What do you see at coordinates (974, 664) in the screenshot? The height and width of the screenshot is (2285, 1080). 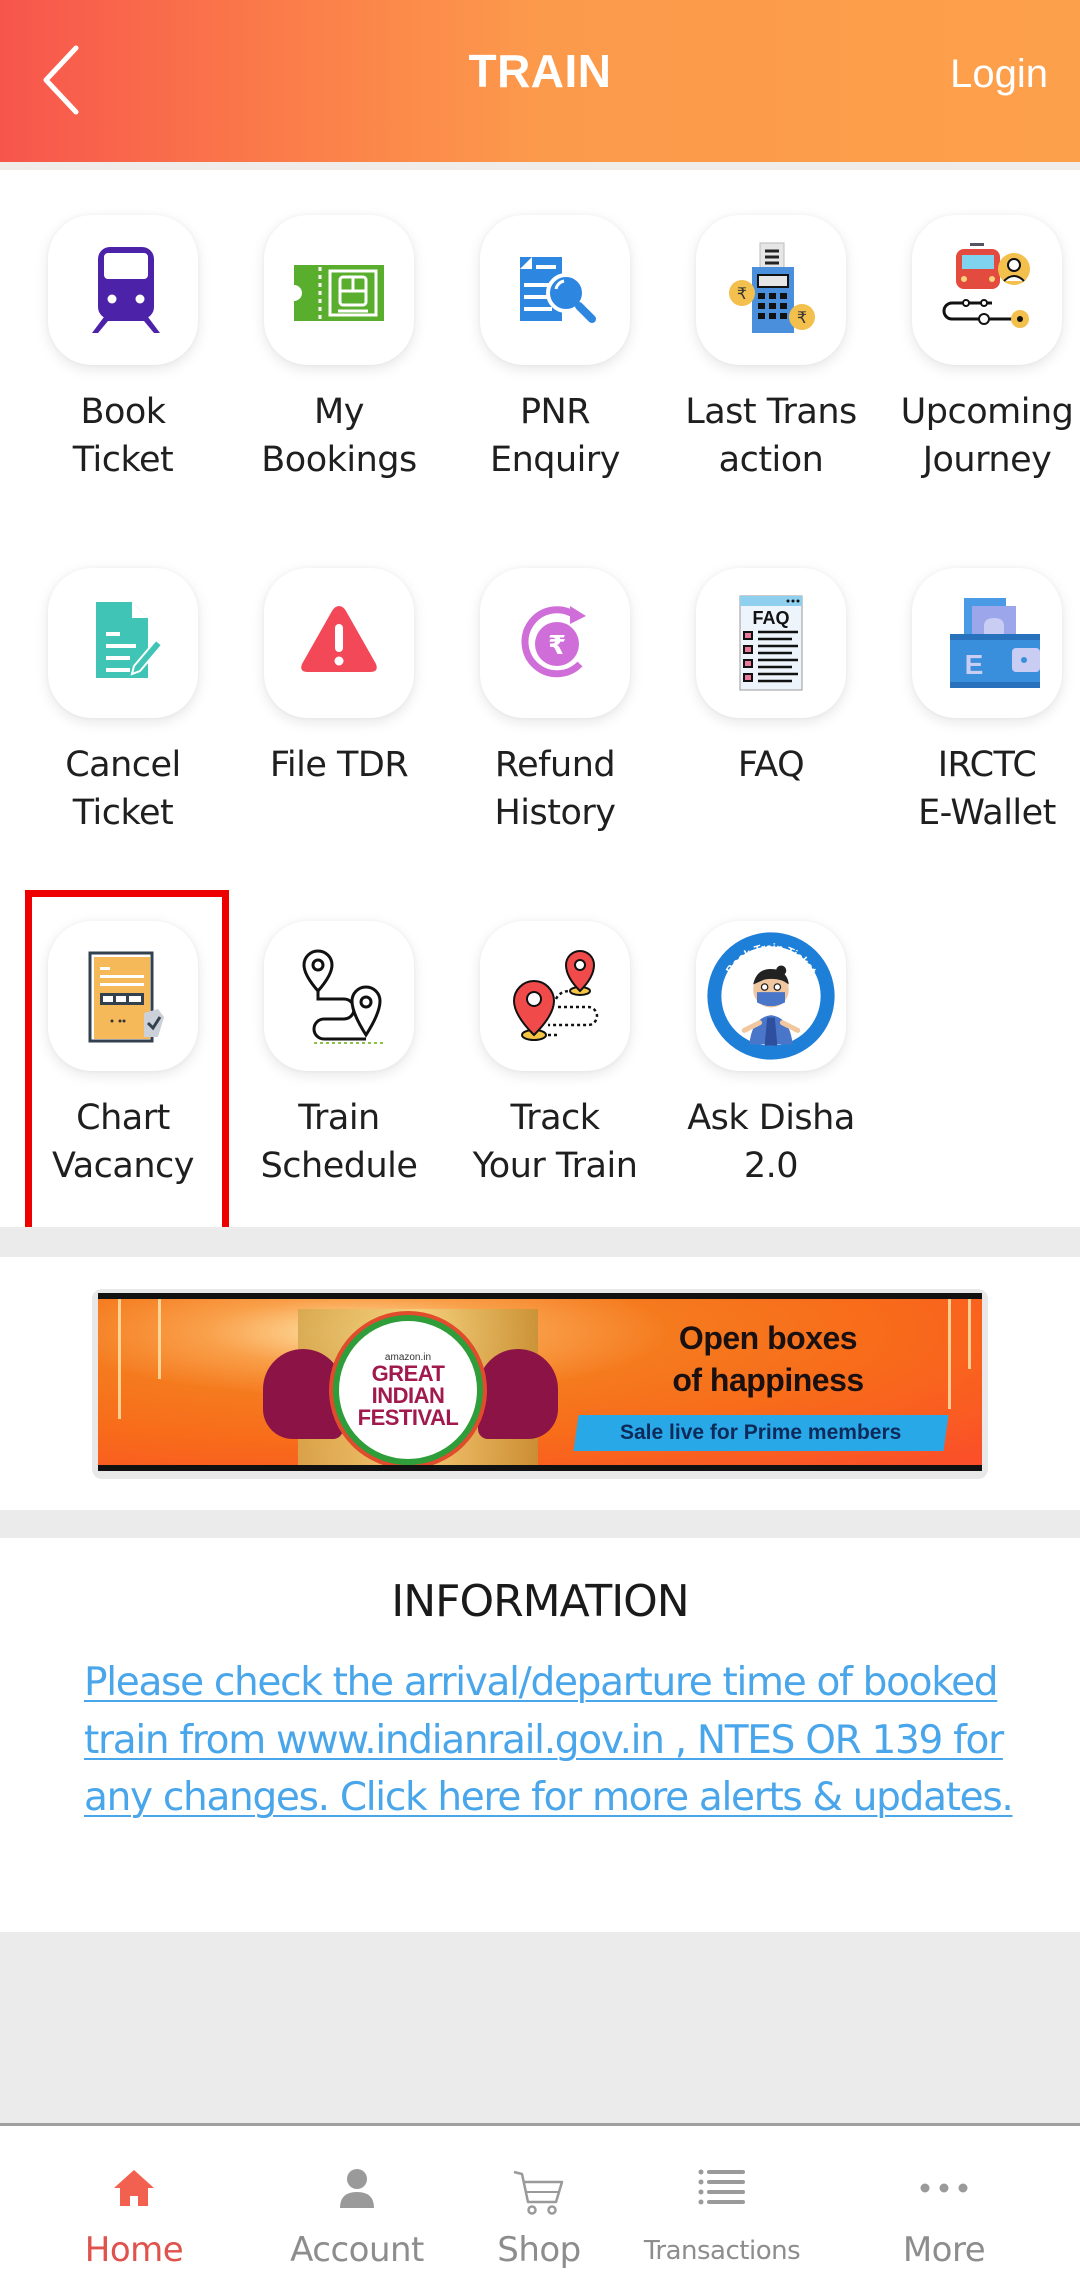 I see `svg-text: E` at bounding box center [974, 664].